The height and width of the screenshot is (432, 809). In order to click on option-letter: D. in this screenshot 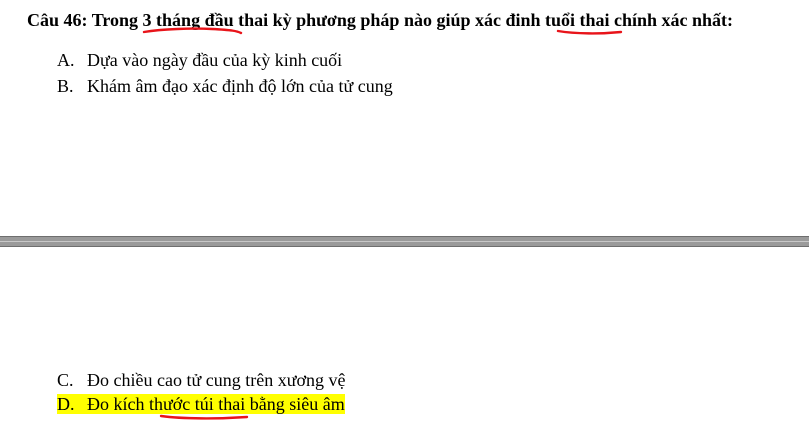, I will do `click(66, 404)`.